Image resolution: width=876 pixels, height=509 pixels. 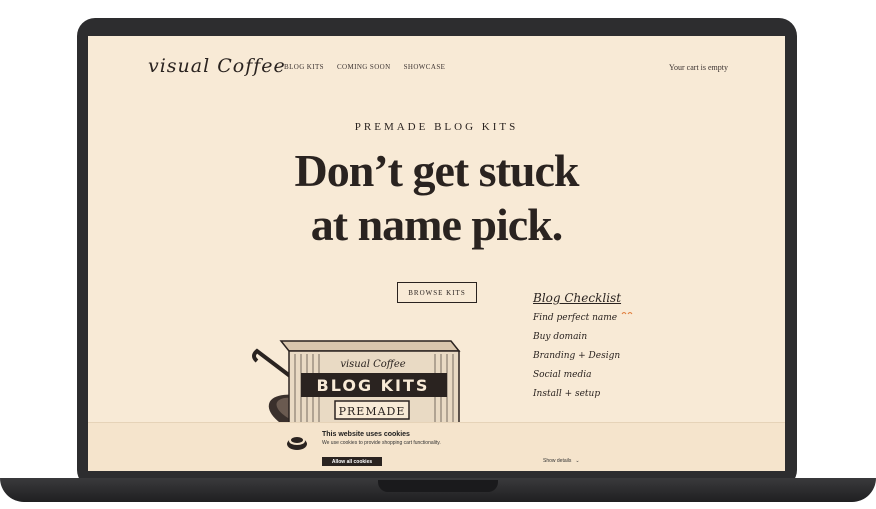 What do you see at coordinates (437, 170) in the screenshot?
I see `hero-headline-line1: Don’t get stuck` at bounding box center [437, 170].